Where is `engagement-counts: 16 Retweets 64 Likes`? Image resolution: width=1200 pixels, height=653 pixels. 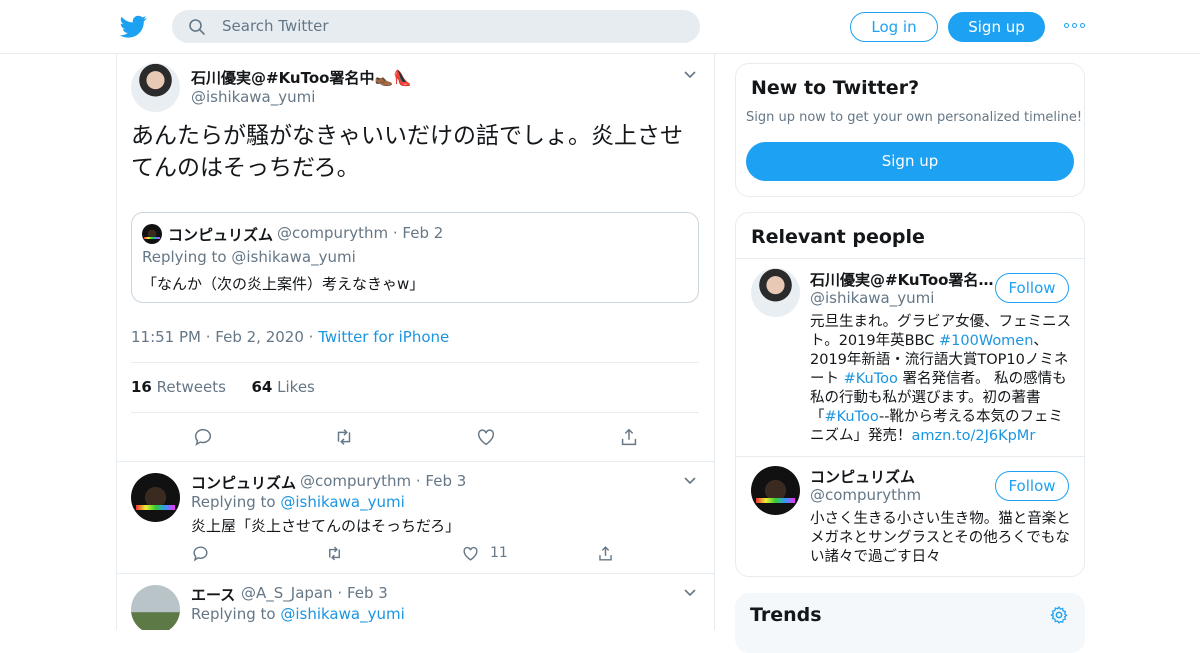 engagement-counts: 16 Retweets 64 Likes is located at coordinates (223, 387).